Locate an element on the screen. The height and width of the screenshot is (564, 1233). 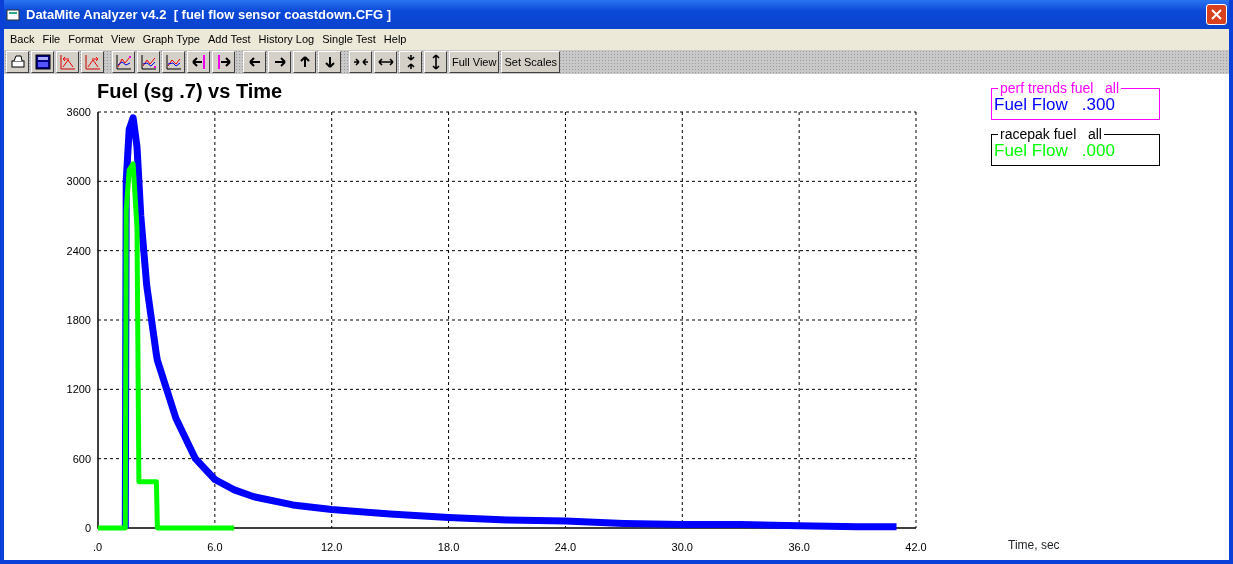
close-button is located at coordinates (1216, 14).